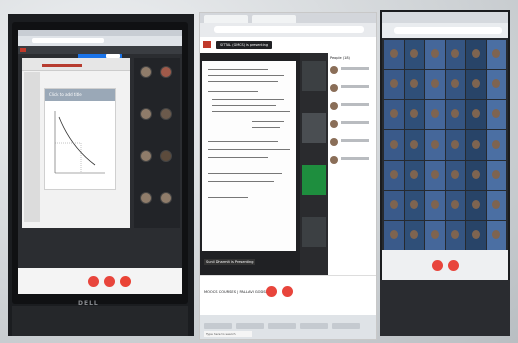  I want to click on presenting-chip: SITTAL (GMCS) is presenting, so click(244, 45).